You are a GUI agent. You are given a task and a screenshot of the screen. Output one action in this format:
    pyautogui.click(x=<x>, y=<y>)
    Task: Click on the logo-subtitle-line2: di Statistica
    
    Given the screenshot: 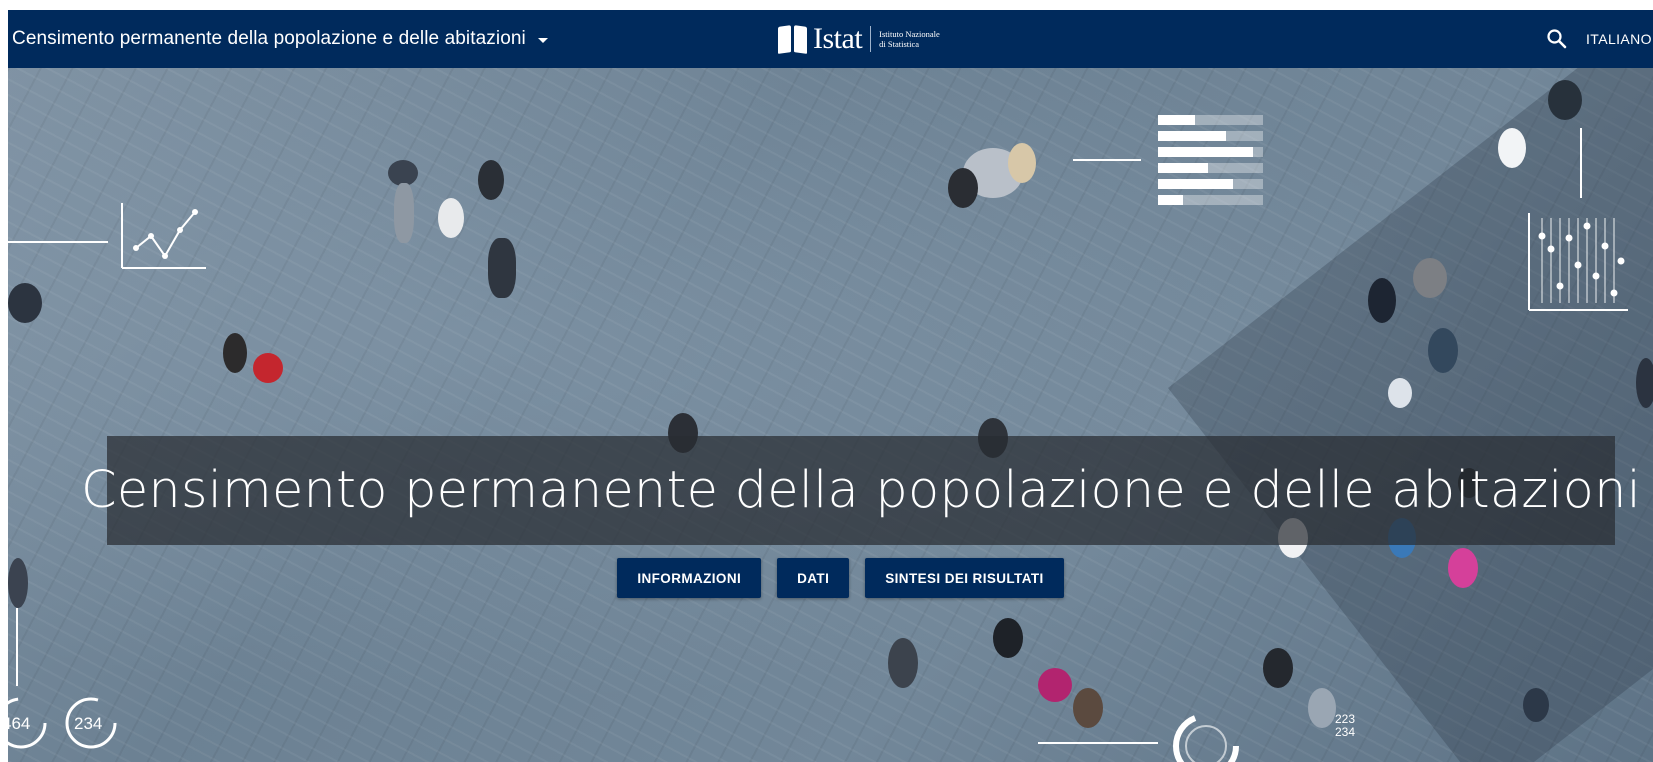 What is the action you would take?
    pyautogui.click(x=899, y=44)
    